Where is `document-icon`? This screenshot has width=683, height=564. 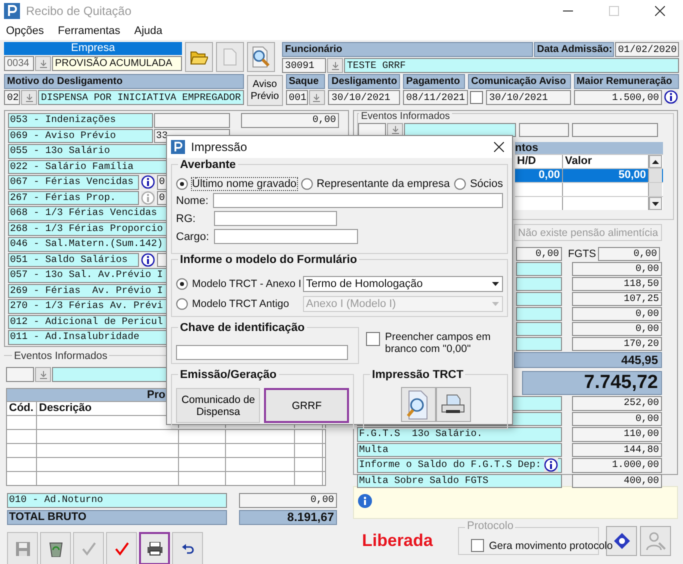
document-icon is located at coordinates (230, 57).